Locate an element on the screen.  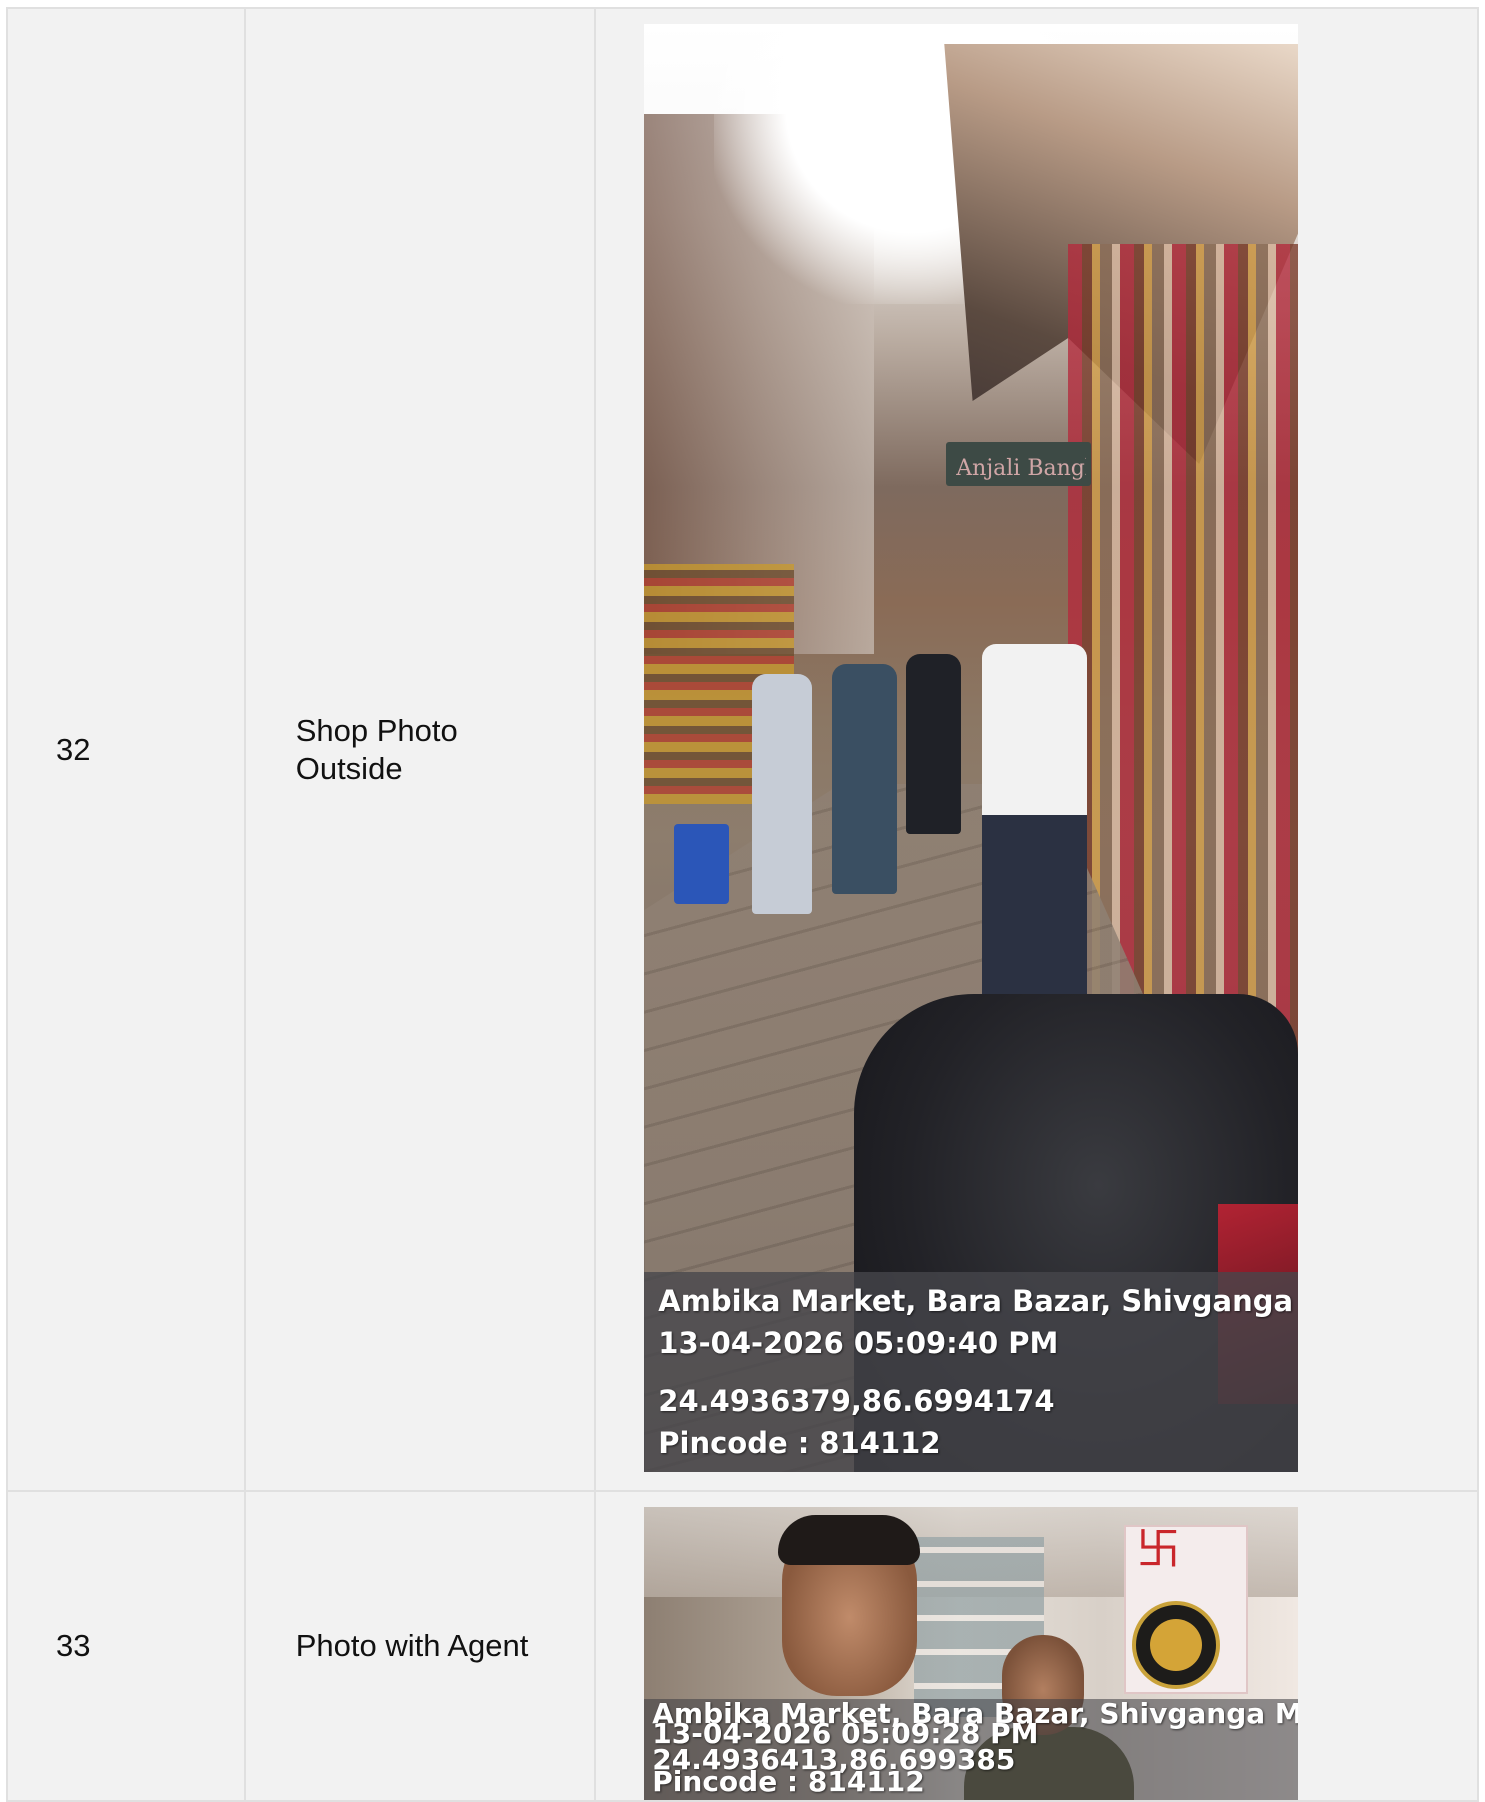
geotag-datetime: 13-04-2026 05:09:40 PM is located at coordinates (858, 1343).